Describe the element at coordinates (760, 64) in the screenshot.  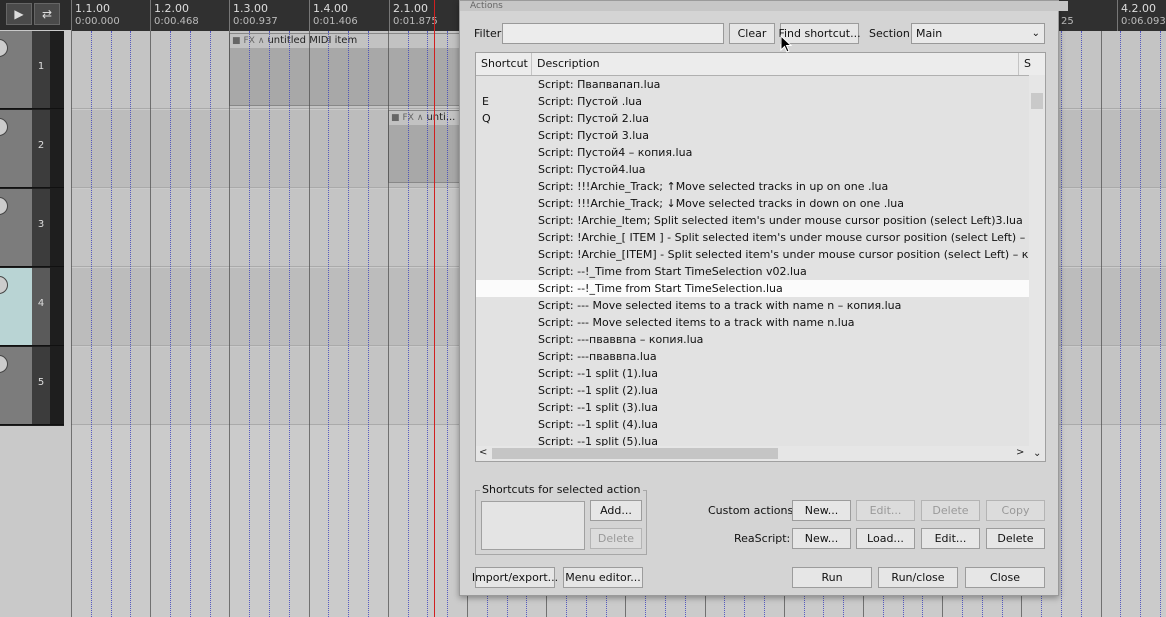
I see `list-header: Shortcut Description S ^` at that location.